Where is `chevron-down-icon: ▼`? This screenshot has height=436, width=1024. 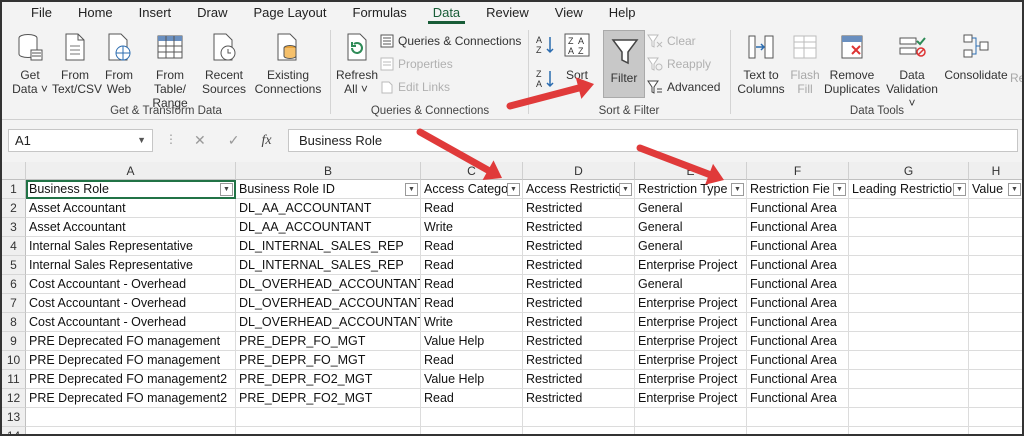 chevron-down-icon: ▼ is located at coordinates (141, 140).